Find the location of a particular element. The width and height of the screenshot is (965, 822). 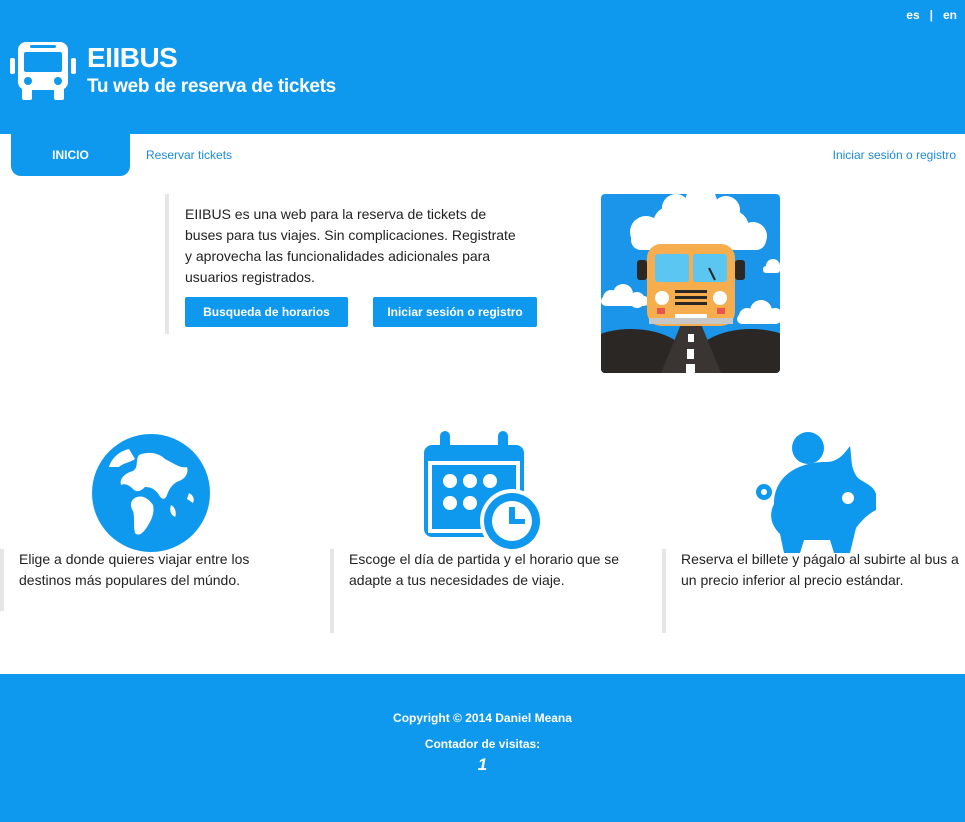

login-register-button: Iniciar sesión o registro is located at coordinates (455, 312).